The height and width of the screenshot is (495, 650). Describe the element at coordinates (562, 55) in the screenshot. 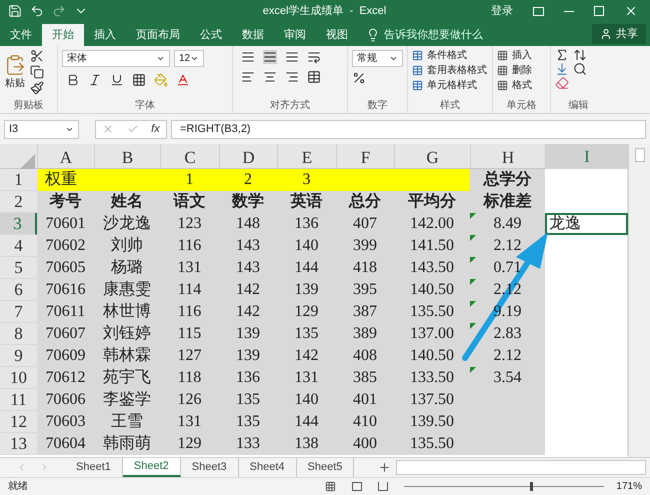

I see `sum-icon` at that location.